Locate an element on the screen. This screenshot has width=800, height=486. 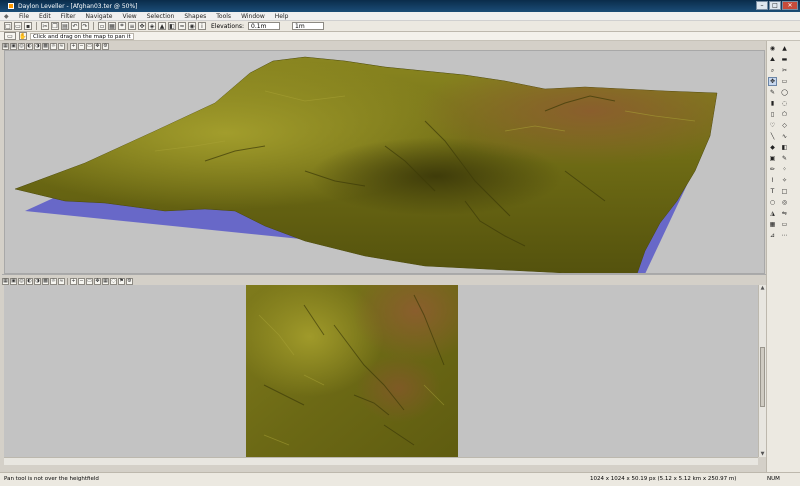
cut-icon: ✂ is located at coordinates (45, 26).